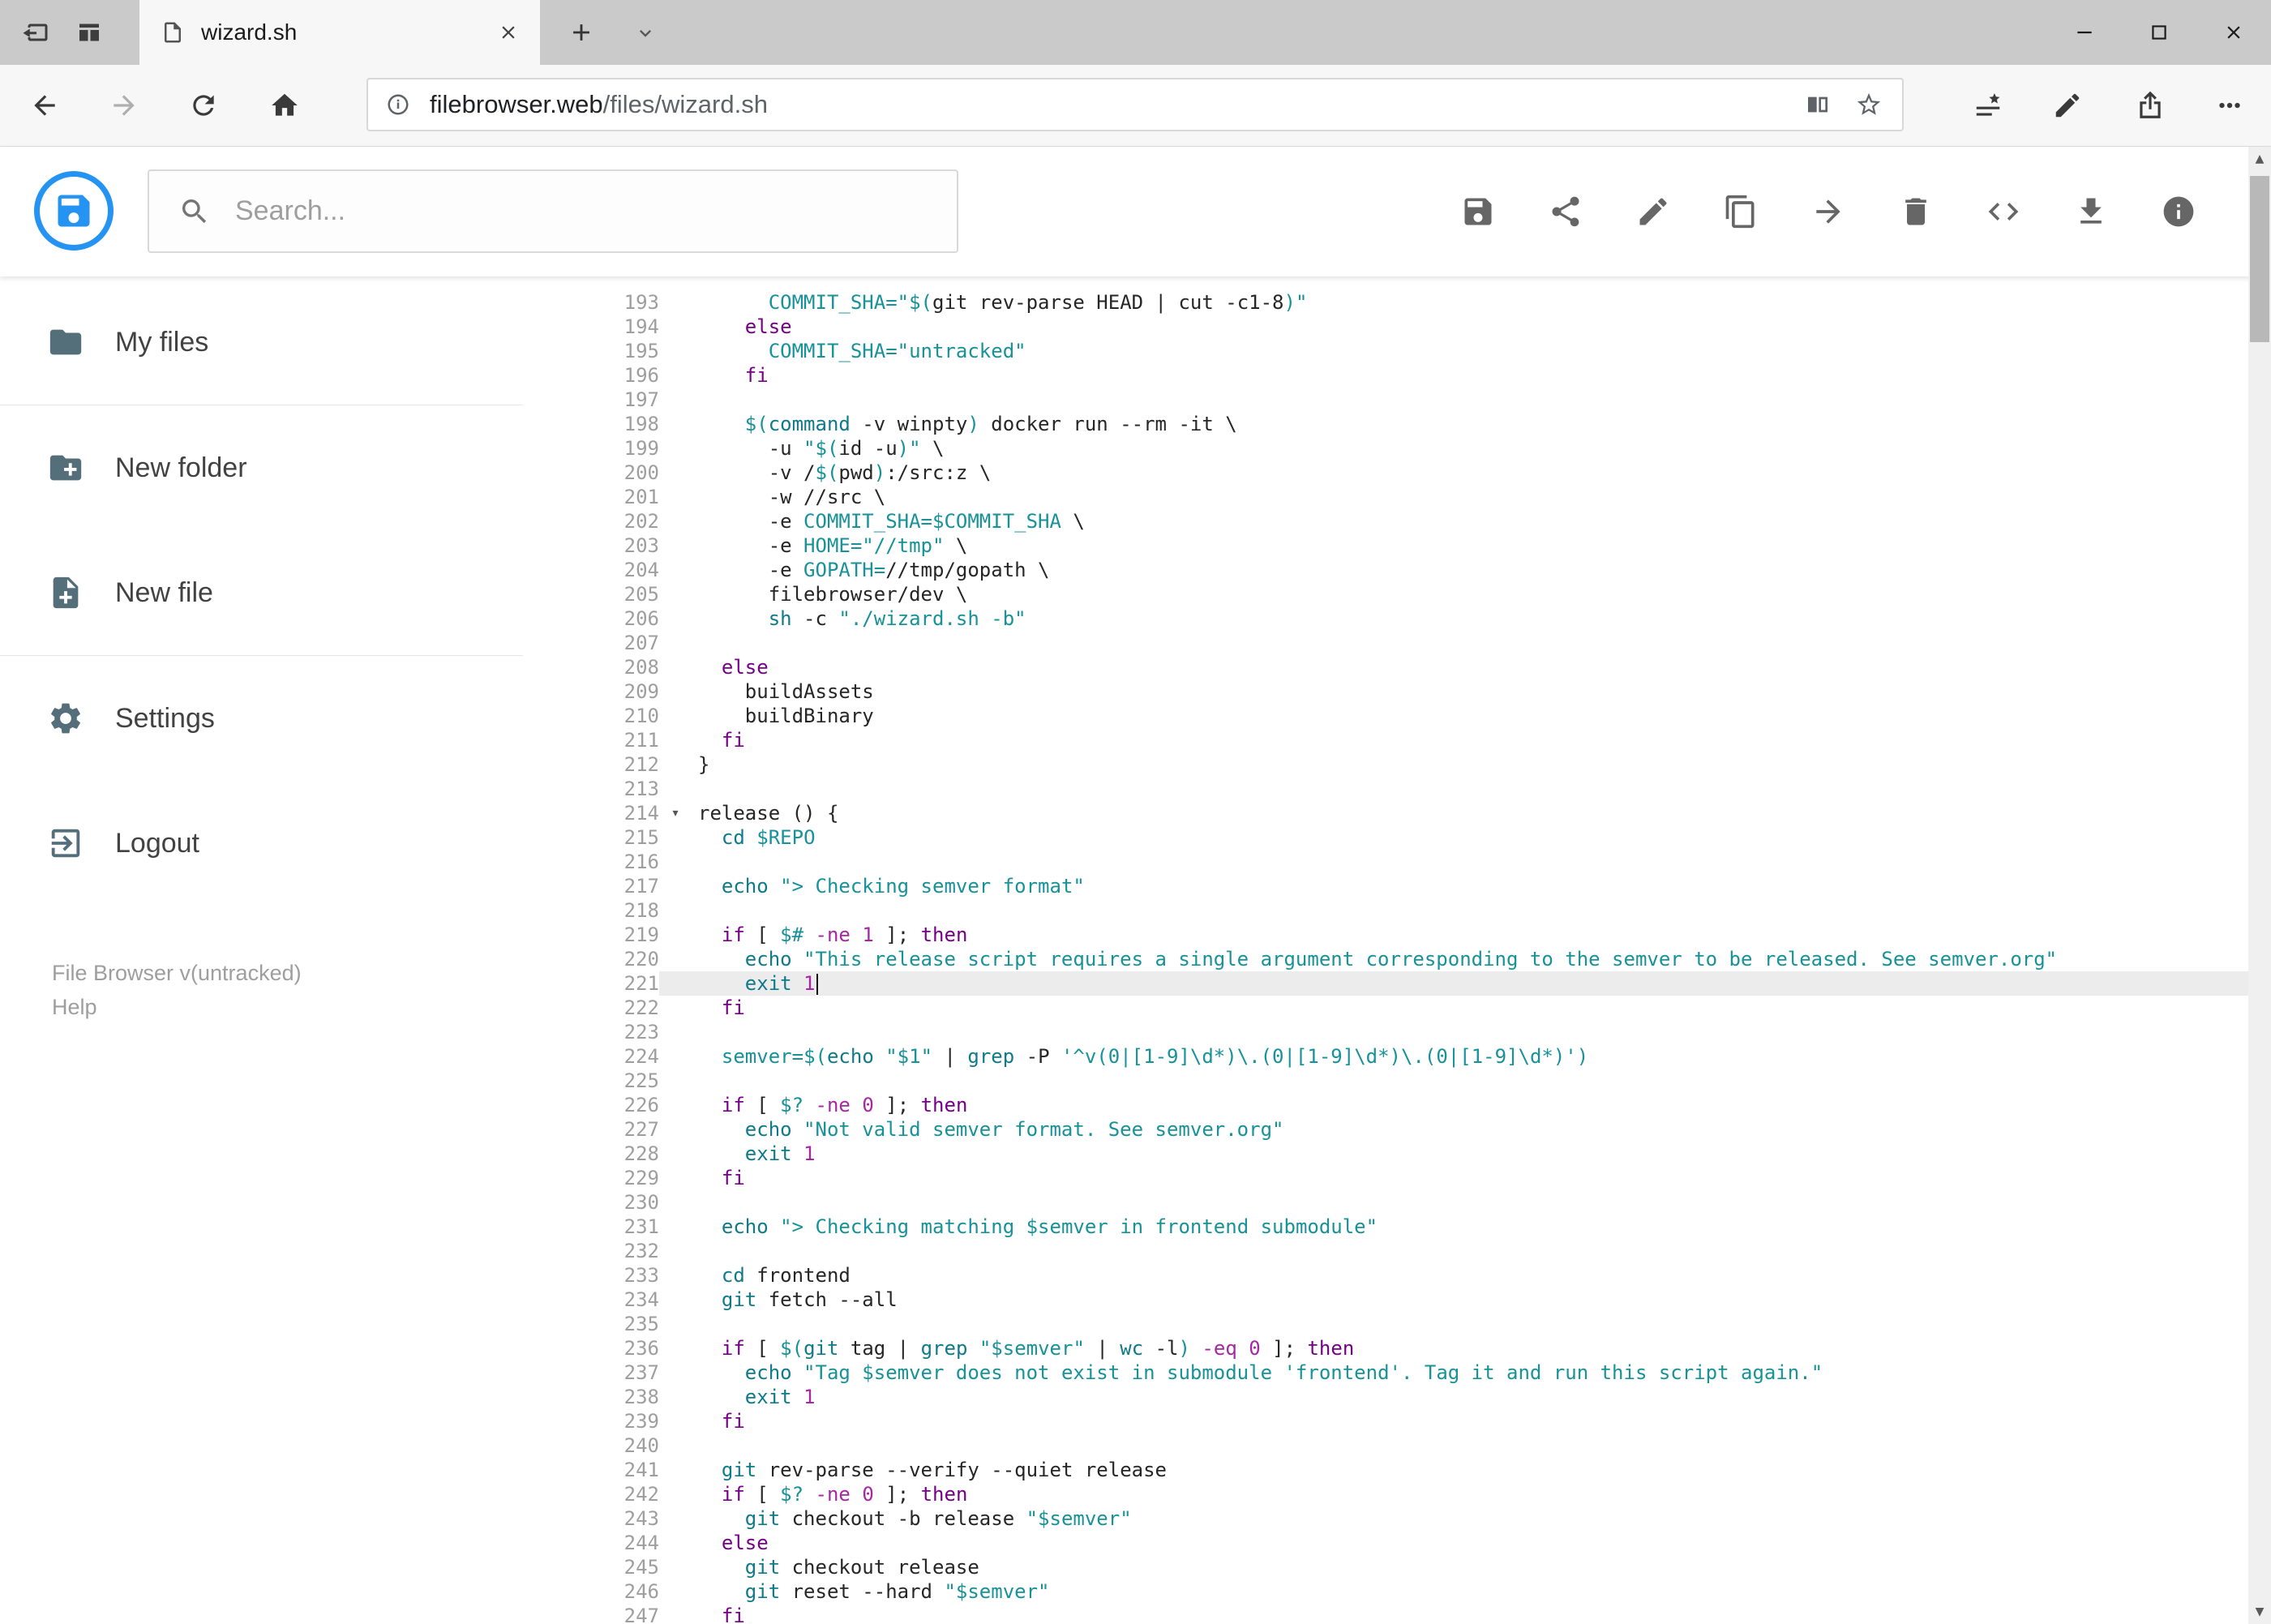  Describe the element at coordinates (1465, 1519) in the screenshot. I see `line-body: git checkout -b release "$semver"` at that location.